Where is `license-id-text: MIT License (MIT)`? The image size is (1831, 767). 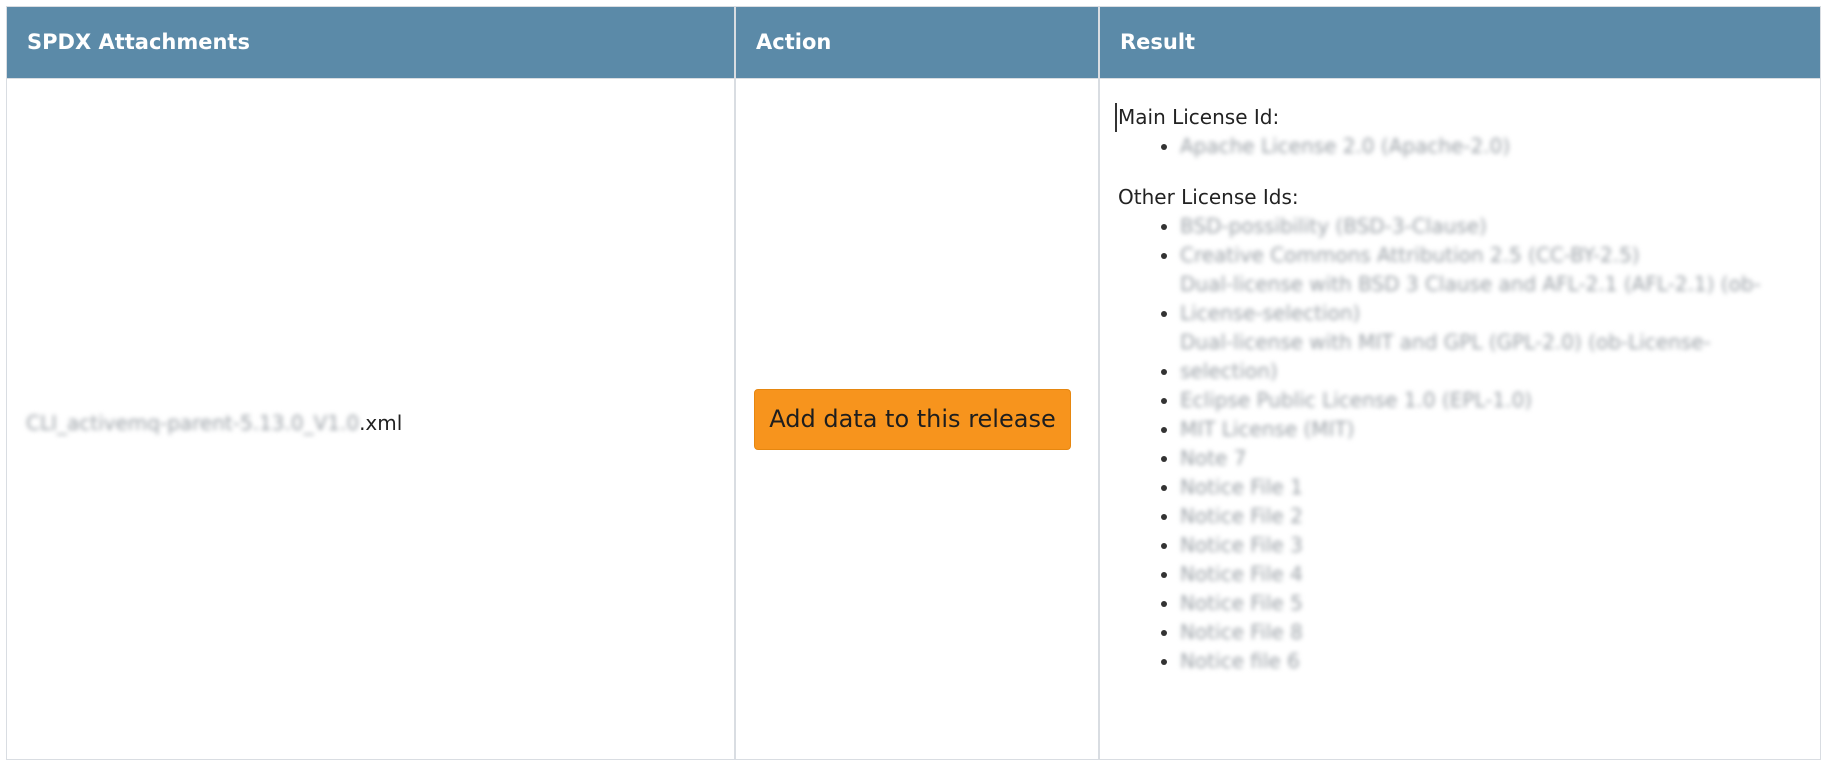 license-id-text: MIT License (MIT) is located at coordinates (1267, 429).